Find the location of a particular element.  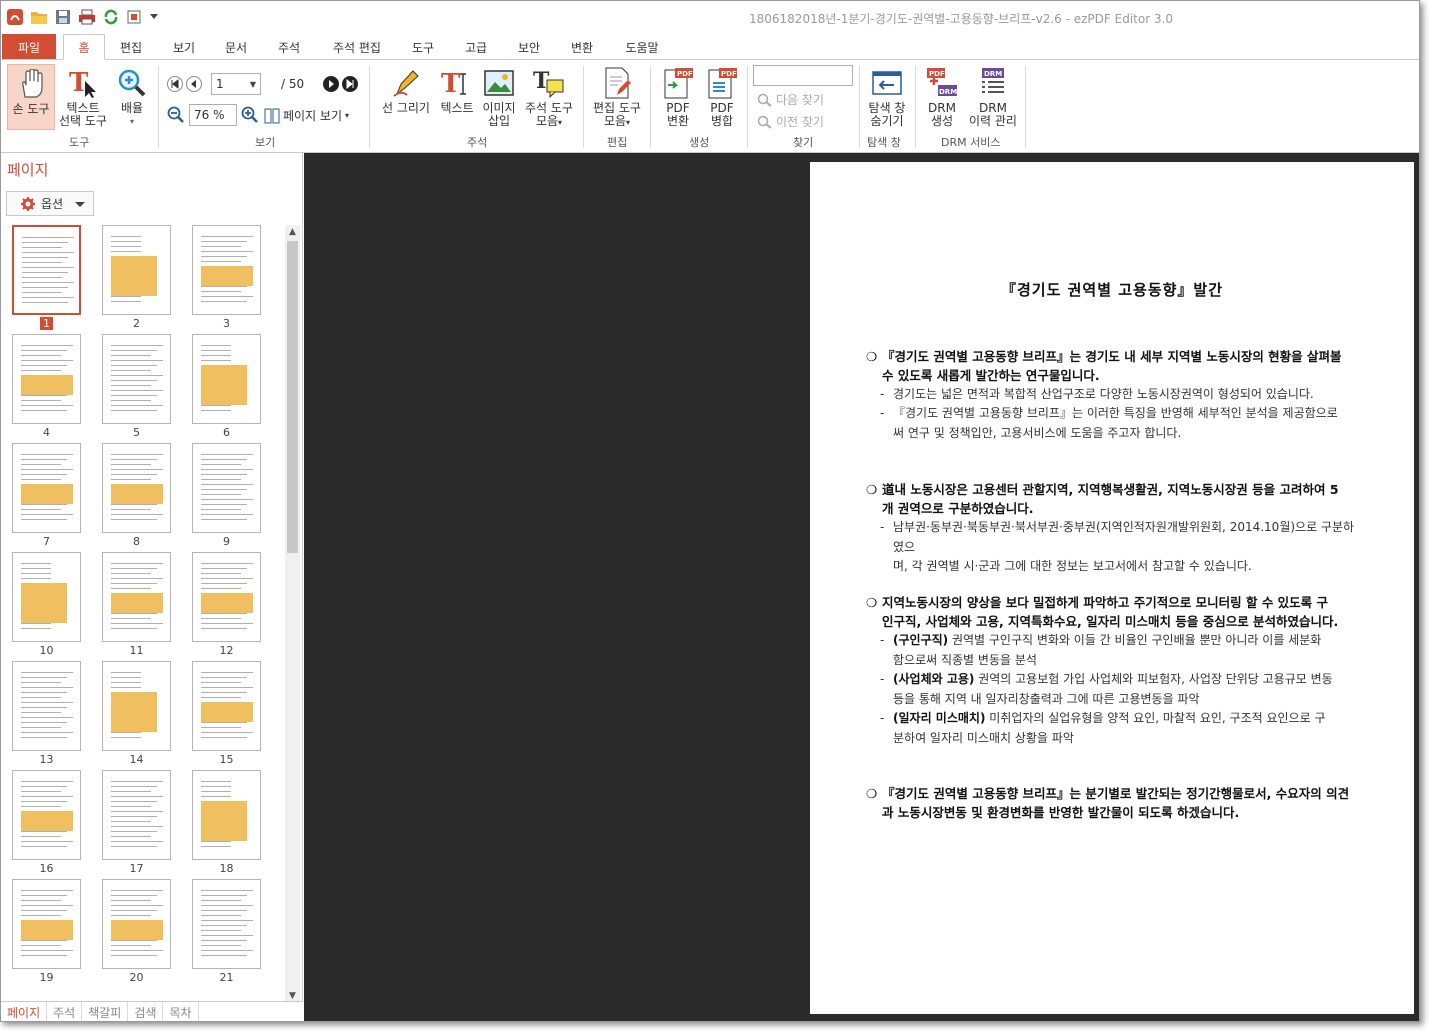

hide-nav-button: 탐색 창 숨기기 is located at coordinates (887, 97).